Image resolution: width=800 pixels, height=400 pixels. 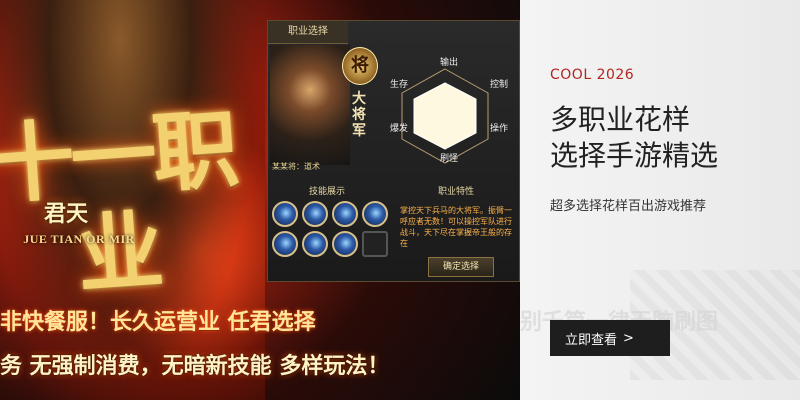 What do you see at coordinates (158, 322) in the screenshot?
I see `banner-slogan-1: 非快餐服！长久运营业 任君选择` at bounding box center [158, 322].